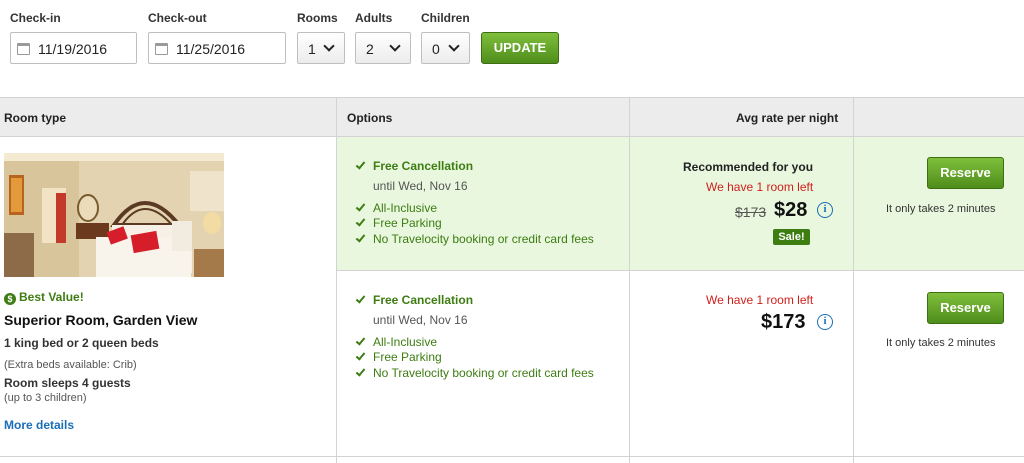 The height and width of the screenshot is (463, 1024). Describe the element at coordinates (10, 299) in the screenshot. I see `dollar-icon: $` at that location.